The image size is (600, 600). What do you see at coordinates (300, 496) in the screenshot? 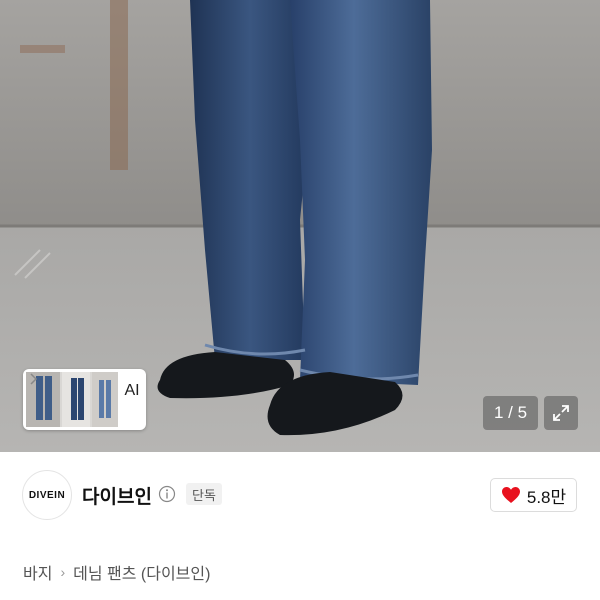
I see `brand-row: DIVEIN 다이브인 단독 5.8만` at bounding box center [300, 496].